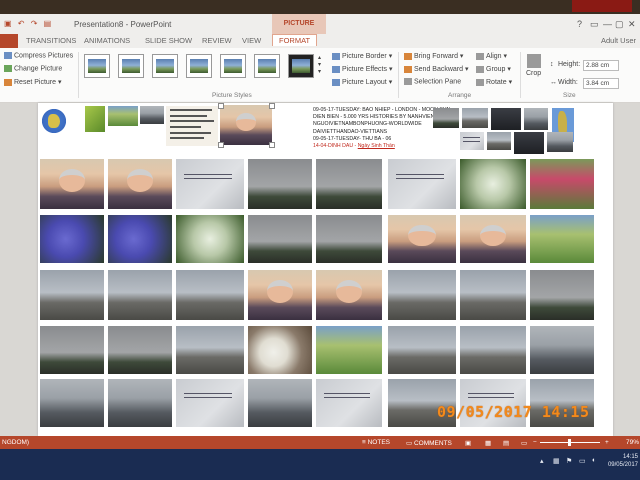 The image size is (640, 480). I want to click on zoom-level: 79%, so click(632, 442).